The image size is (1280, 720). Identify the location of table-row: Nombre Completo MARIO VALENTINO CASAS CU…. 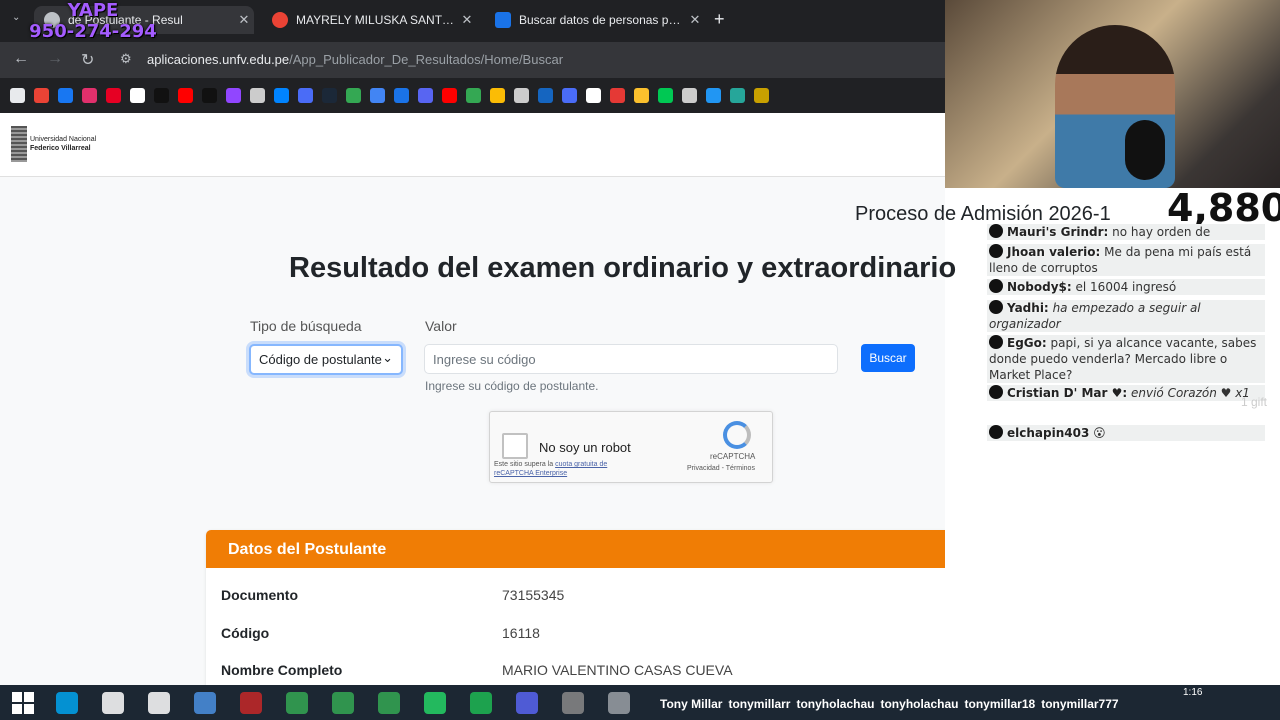
(477, 670).